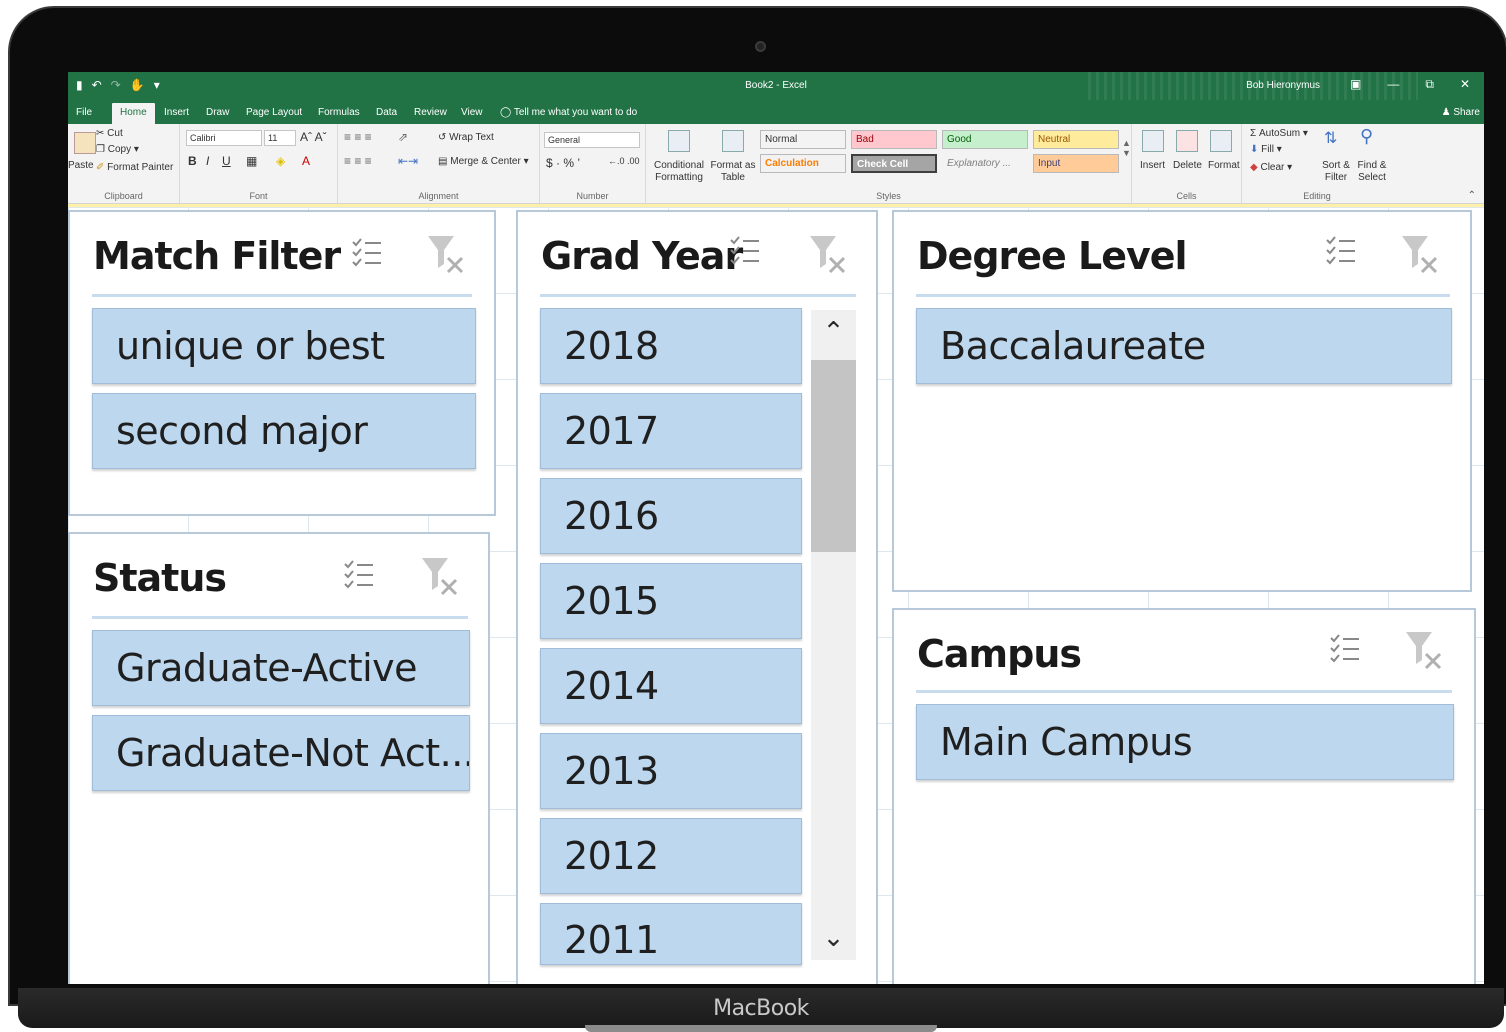  I want to click on user-name: Bob Hieronymus, so click(1283, 85).